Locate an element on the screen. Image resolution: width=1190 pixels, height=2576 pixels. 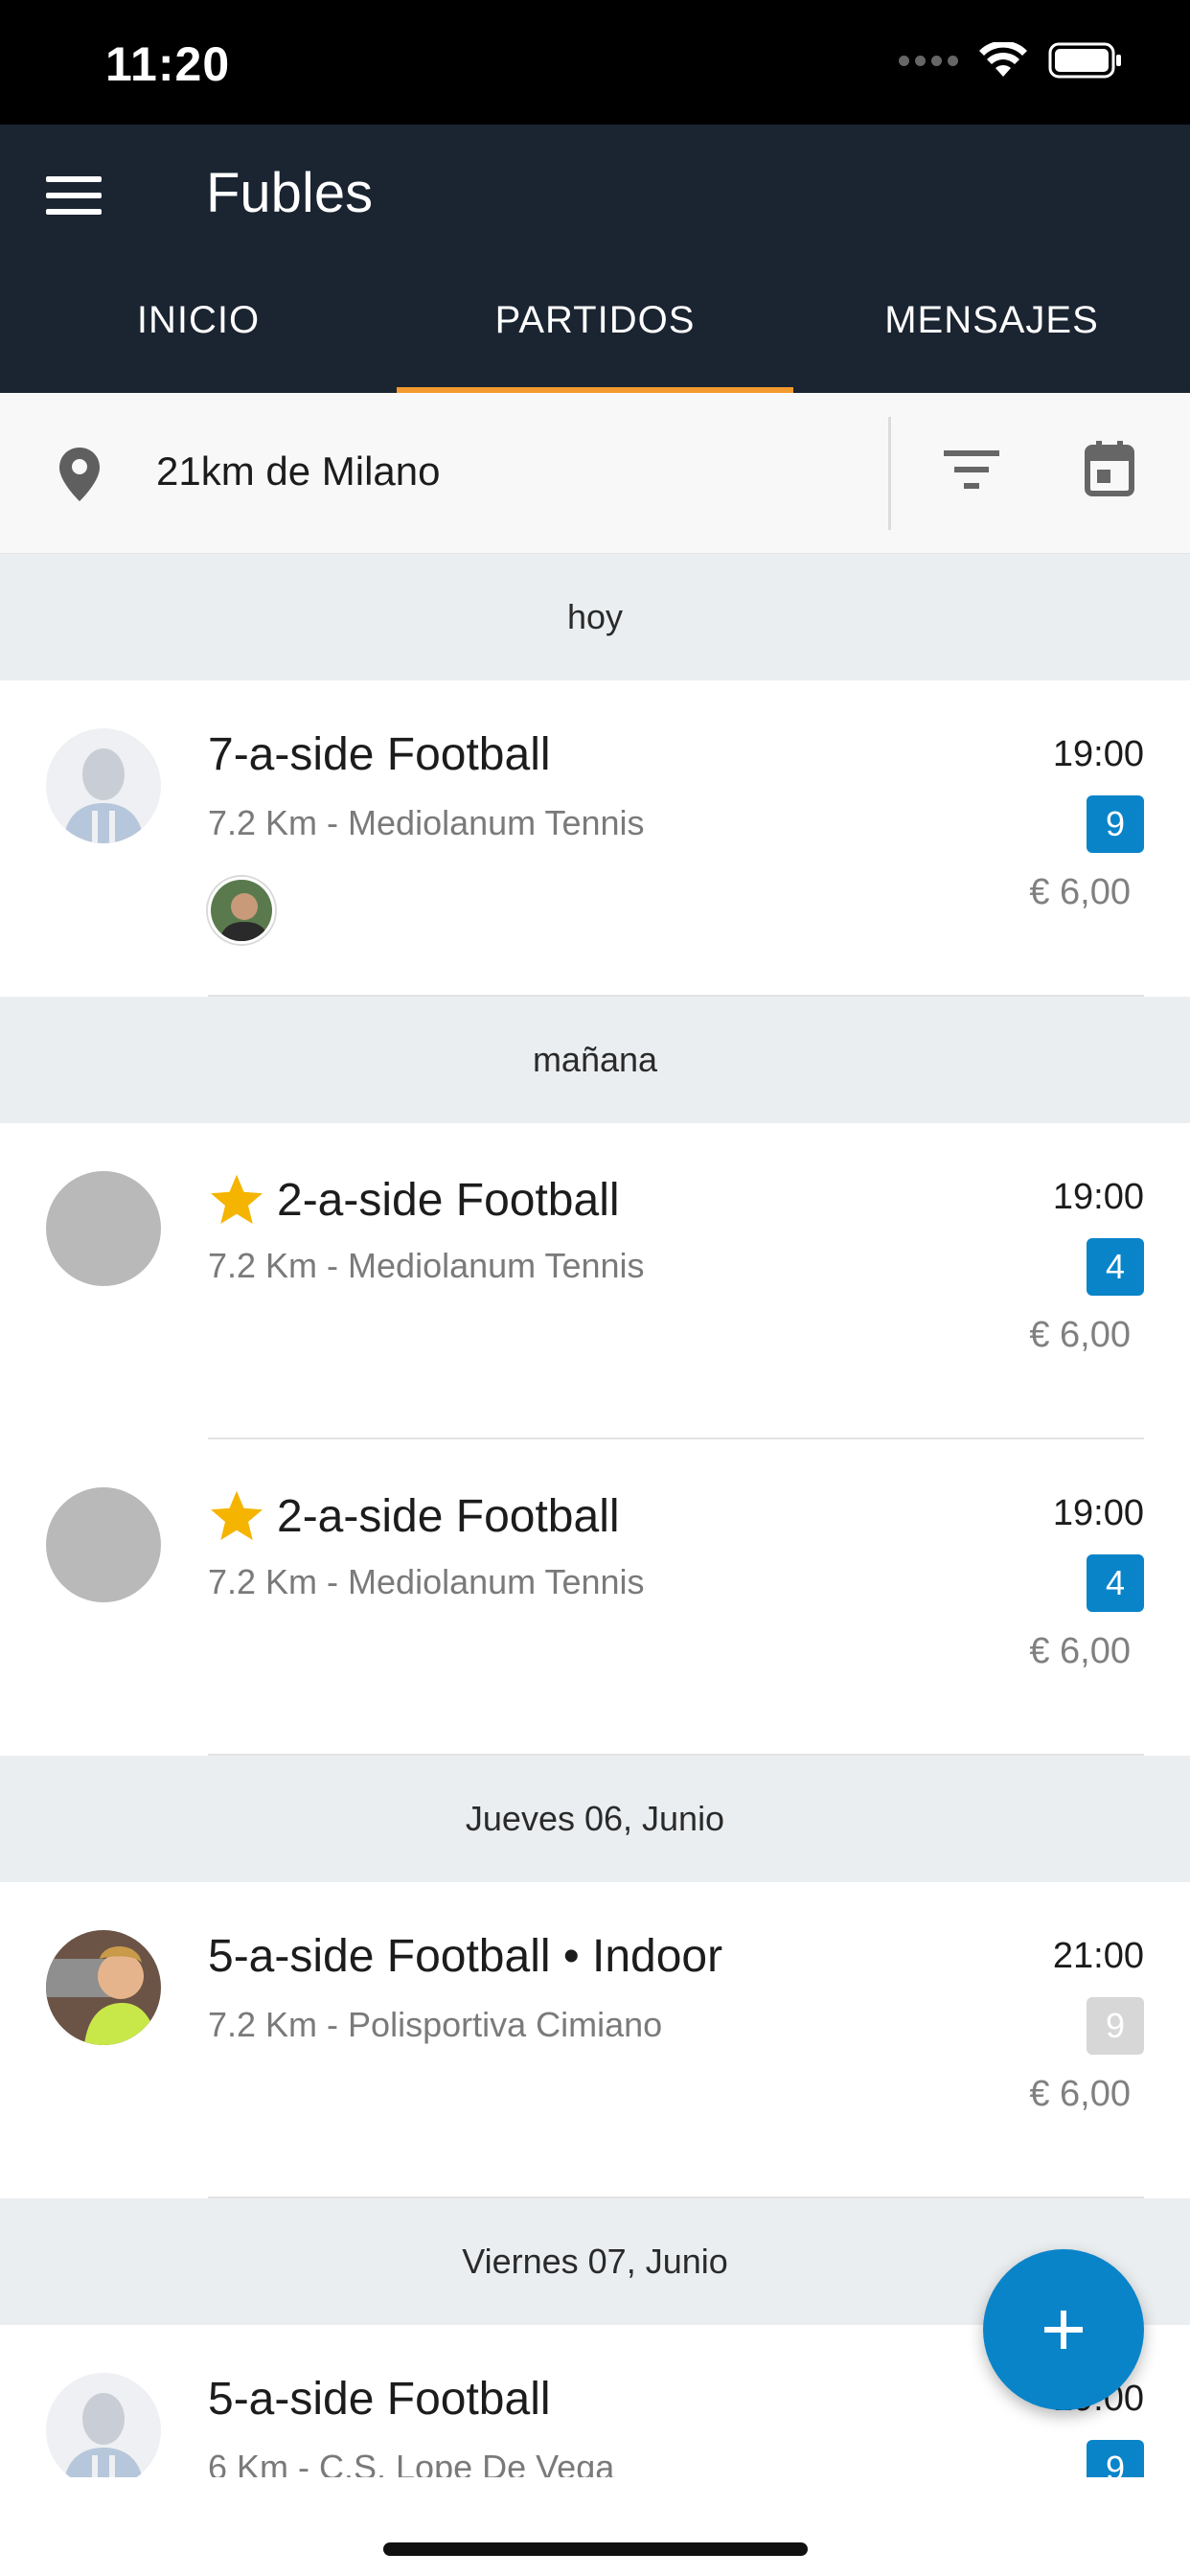
tab-inicio: INICIO is located at coordinates (199, 326).